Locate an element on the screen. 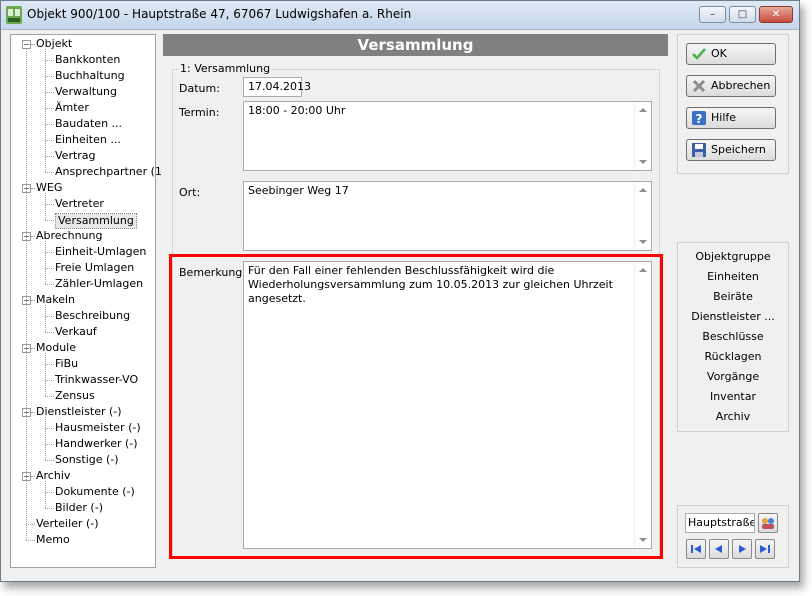 This screenshot has width=812, height=596. tree-item-ämter: Ämter is located at coordinates (72, 108).